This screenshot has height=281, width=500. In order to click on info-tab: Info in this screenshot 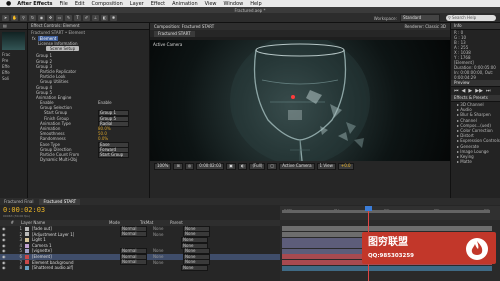, I will do `click(475, 26)`.